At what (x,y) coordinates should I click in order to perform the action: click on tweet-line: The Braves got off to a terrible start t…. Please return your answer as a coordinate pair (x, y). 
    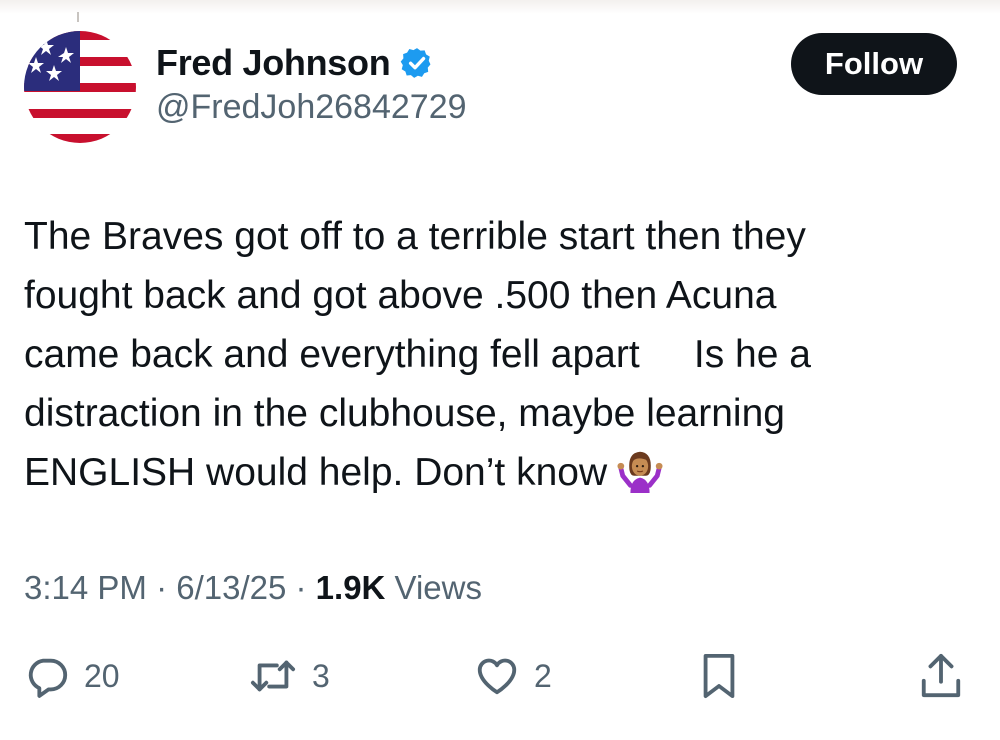
    Looking at the image, I should click on (415, 236).